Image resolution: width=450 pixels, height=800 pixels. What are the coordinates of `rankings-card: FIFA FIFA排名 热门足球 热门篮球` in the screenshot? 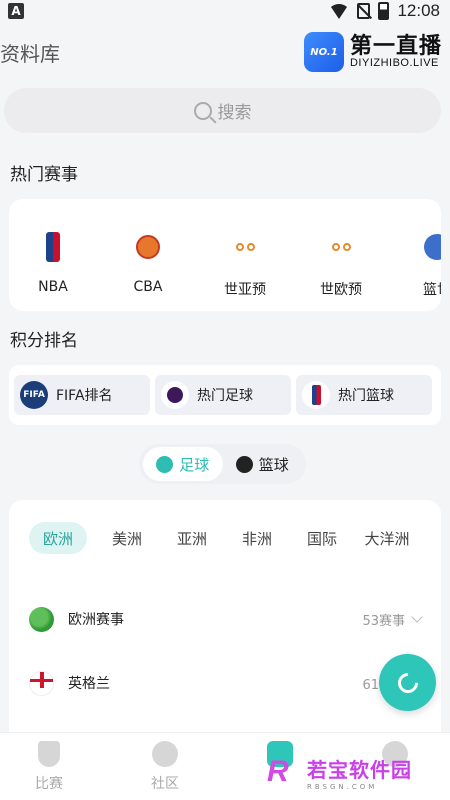 It's located at (225, 395).